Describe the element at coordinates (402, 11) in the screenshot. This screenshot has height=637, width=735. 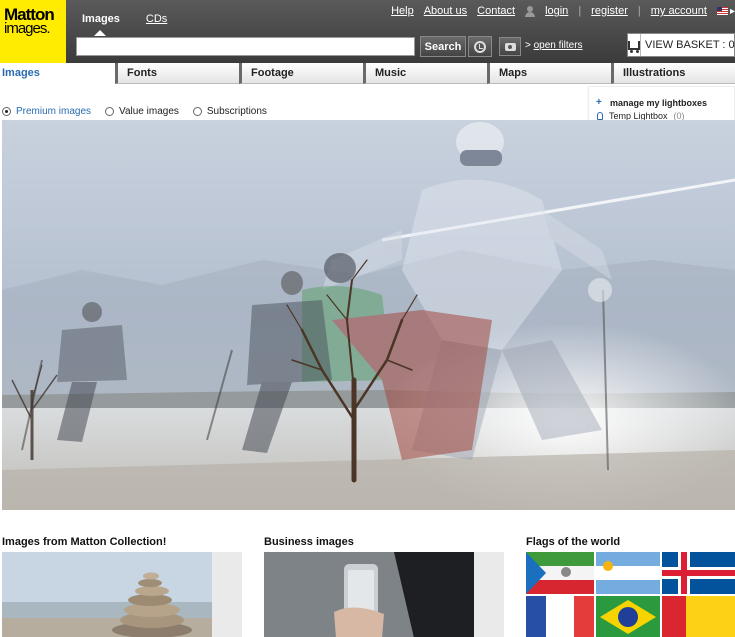
I see `help-link: Help` at that location.